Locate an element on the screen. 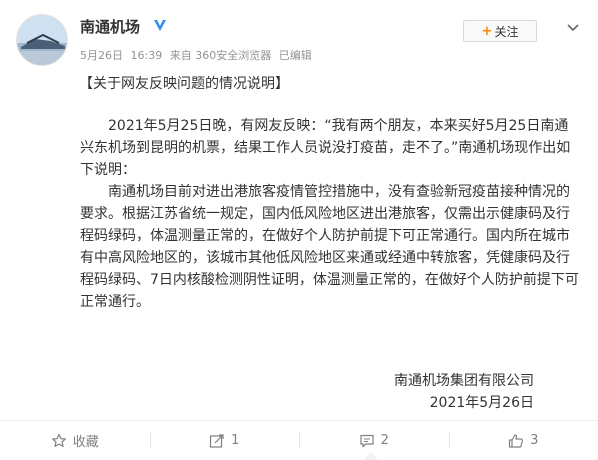 The width and height of the screenshot is (598, 460). comment-count: 2 is located at coordinates (384, 440).